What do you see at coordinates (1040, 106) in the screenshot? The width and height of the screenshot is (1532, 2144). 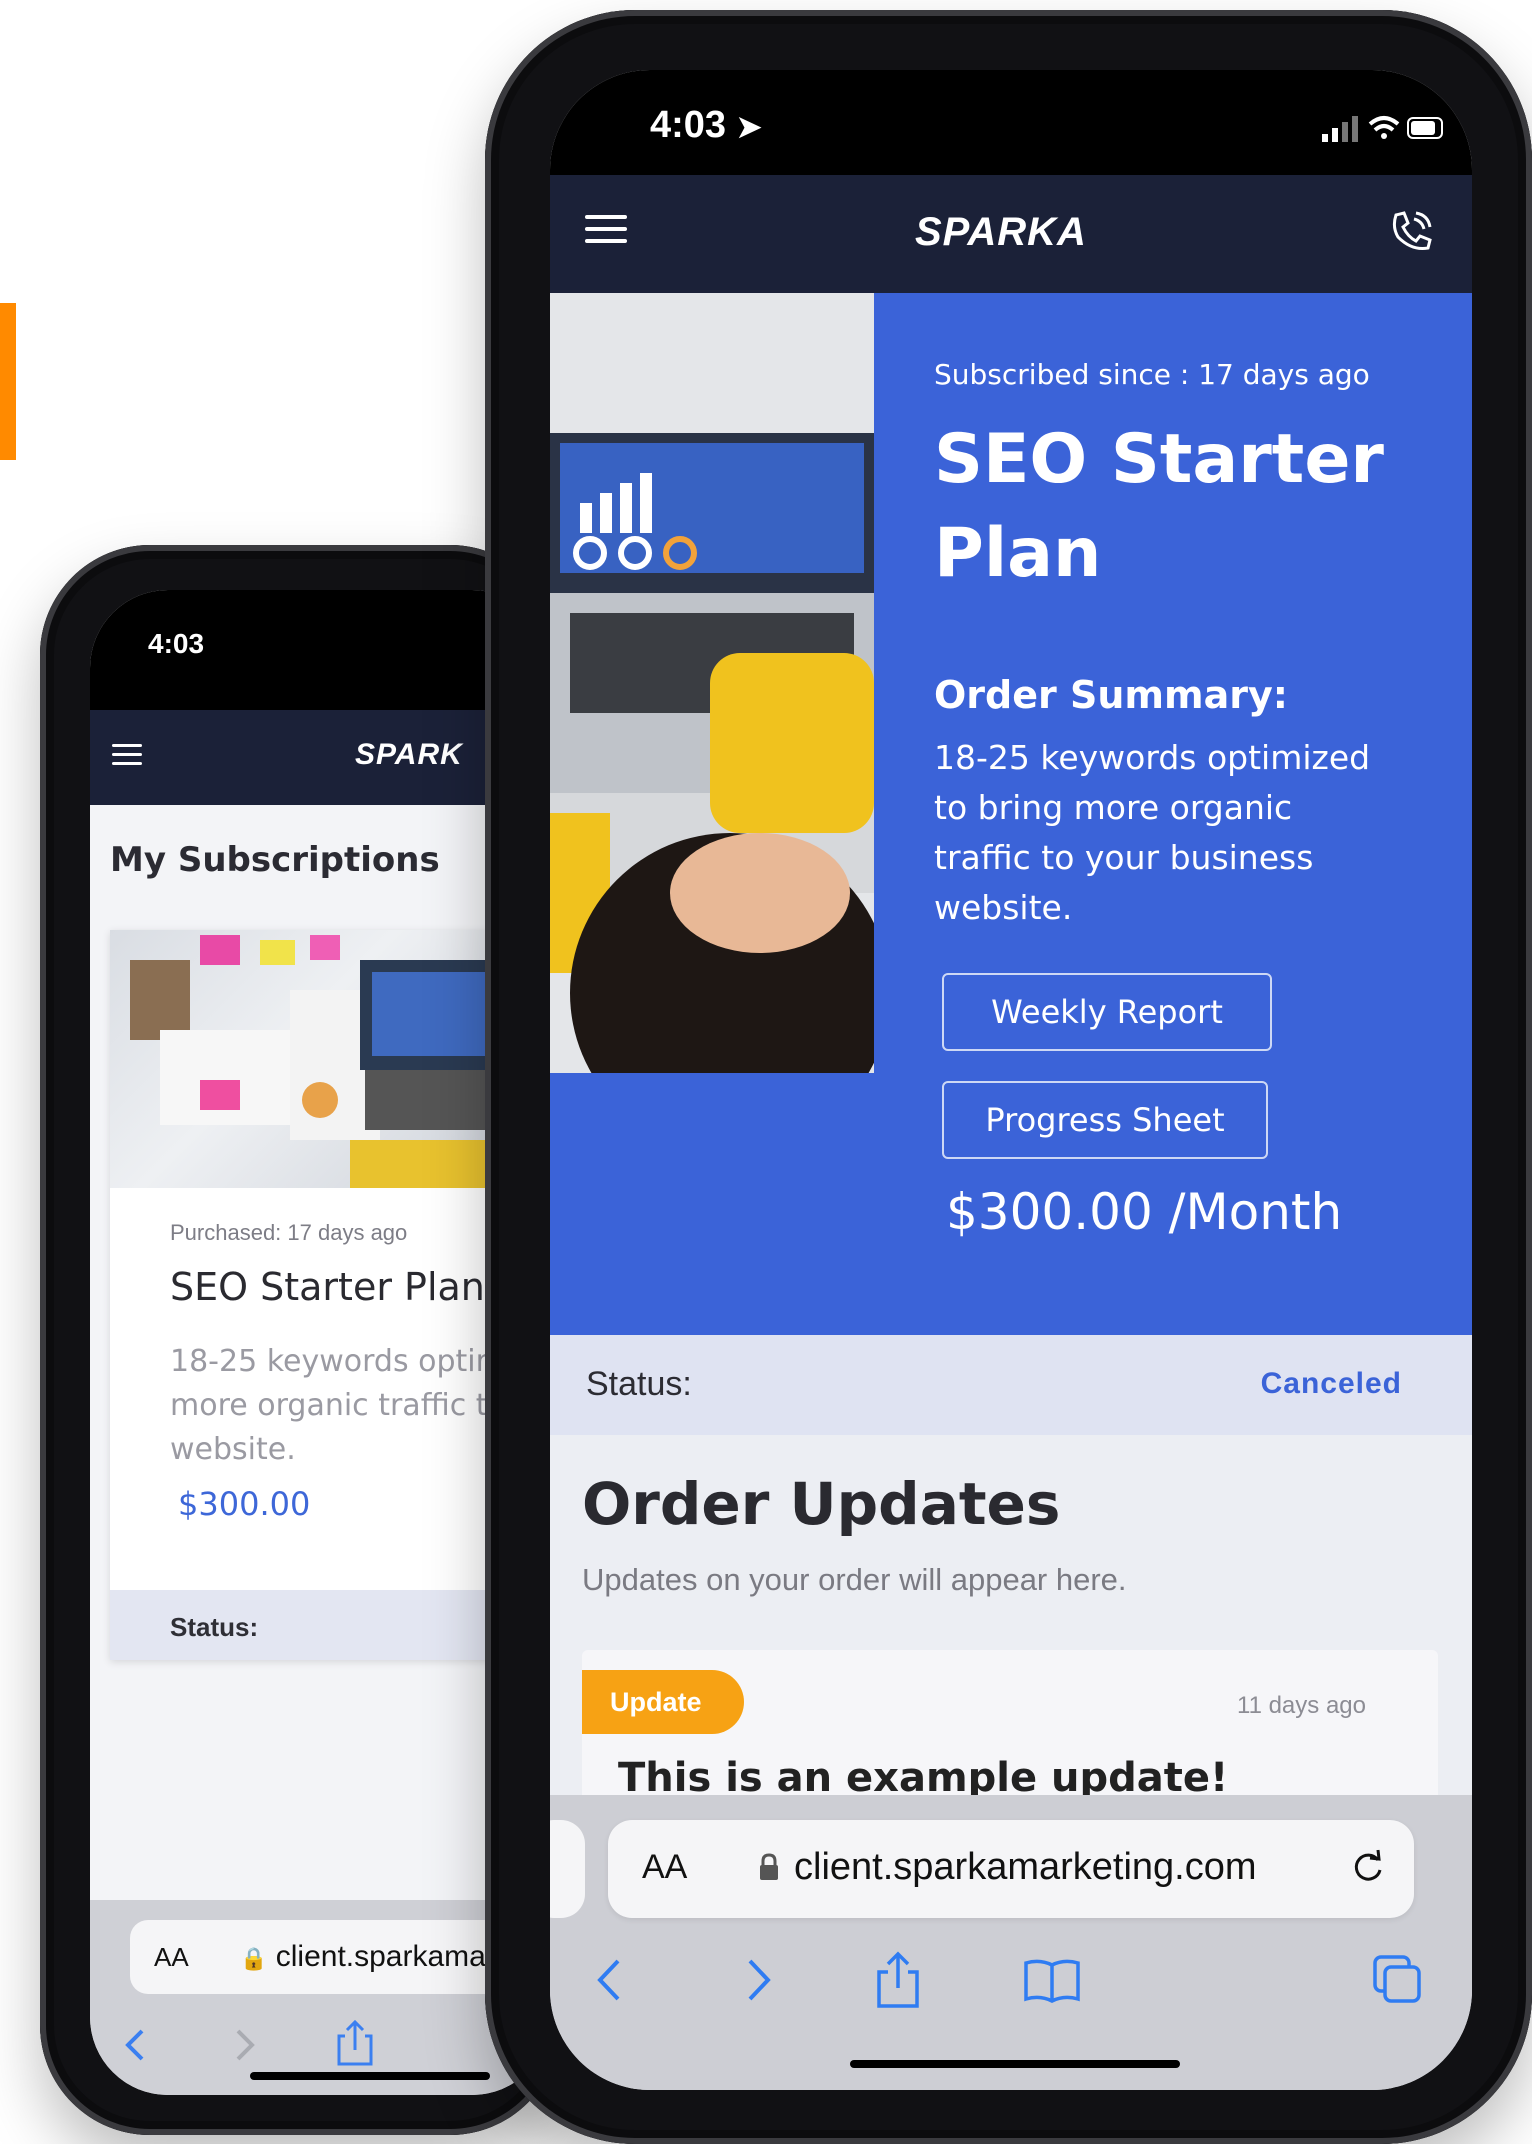 I see `notch` at bounding box center [1040, 106].